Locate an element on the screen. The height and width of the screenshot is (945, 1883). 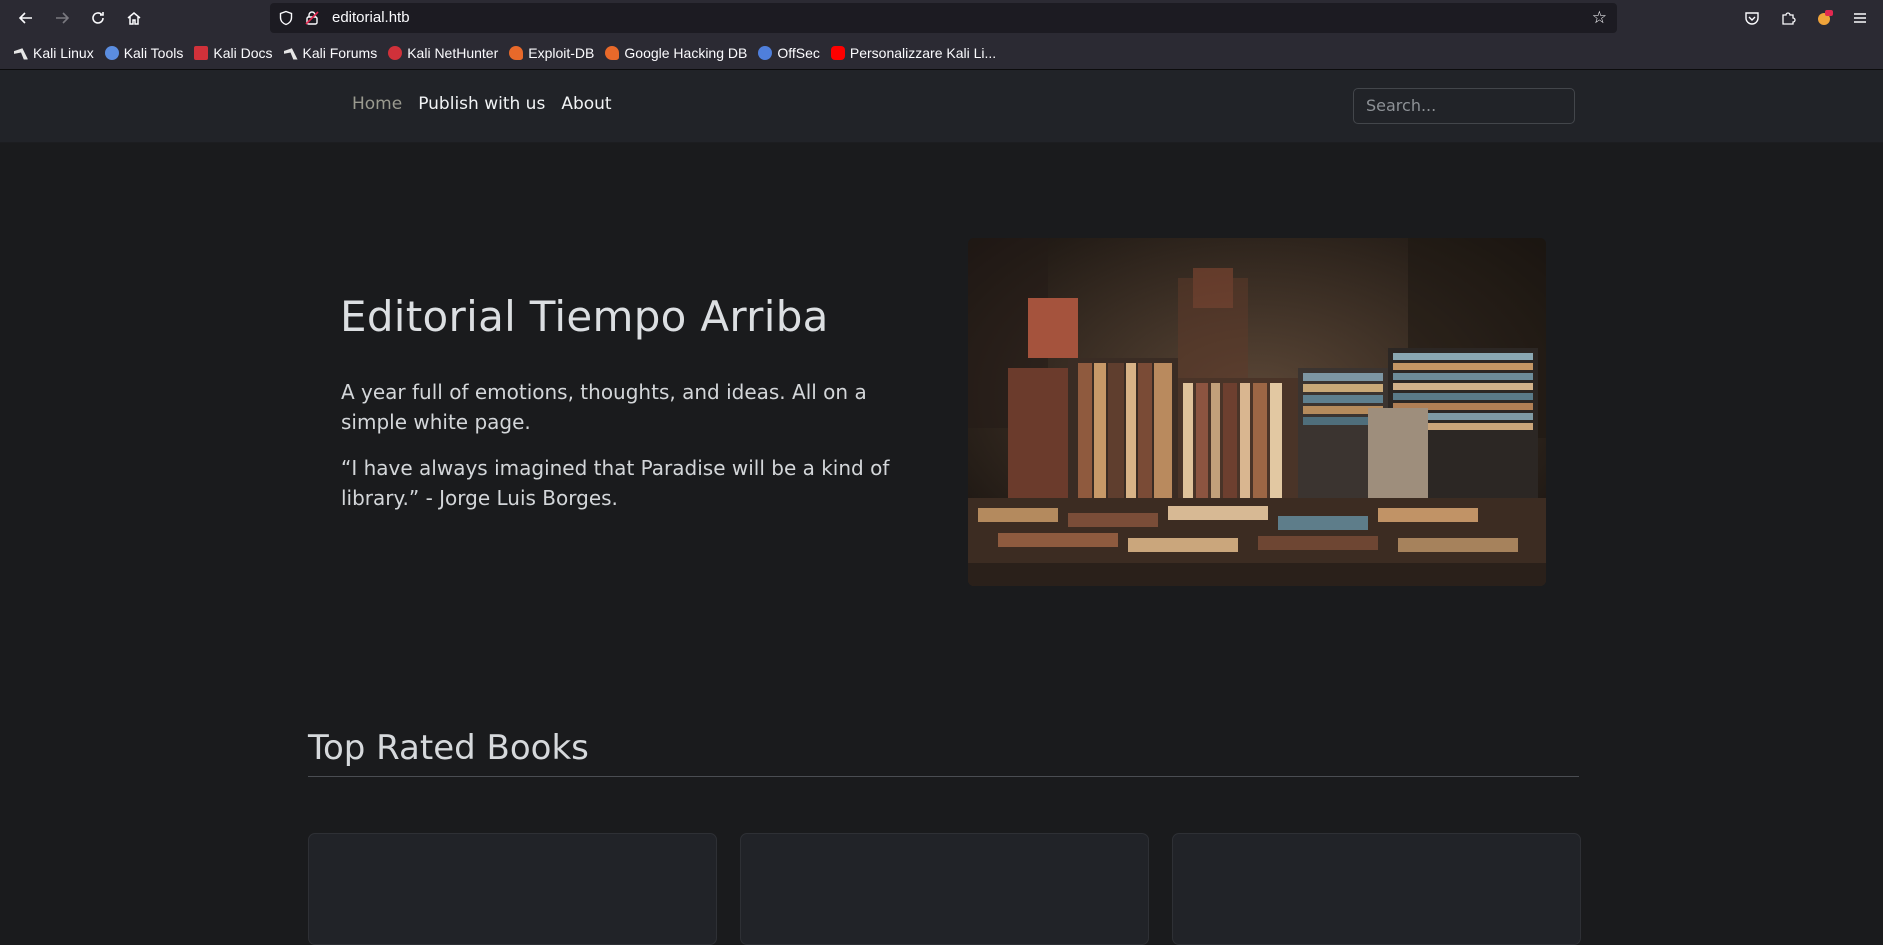
profile-extension-button is located at coordinates (1824, 18).